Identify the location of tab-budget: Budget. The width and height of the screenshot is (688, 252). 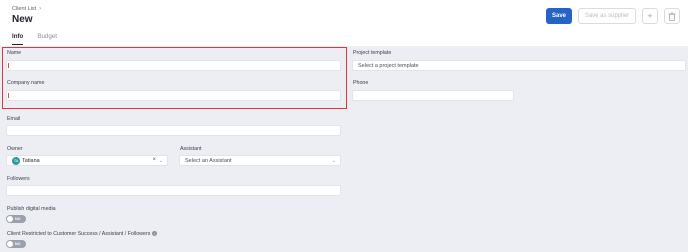
(47, 39).